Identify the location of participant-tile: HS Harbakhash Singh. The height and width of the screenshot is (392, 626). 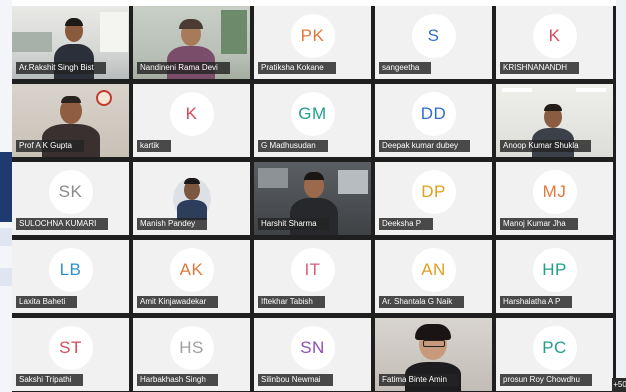
(191, 354).